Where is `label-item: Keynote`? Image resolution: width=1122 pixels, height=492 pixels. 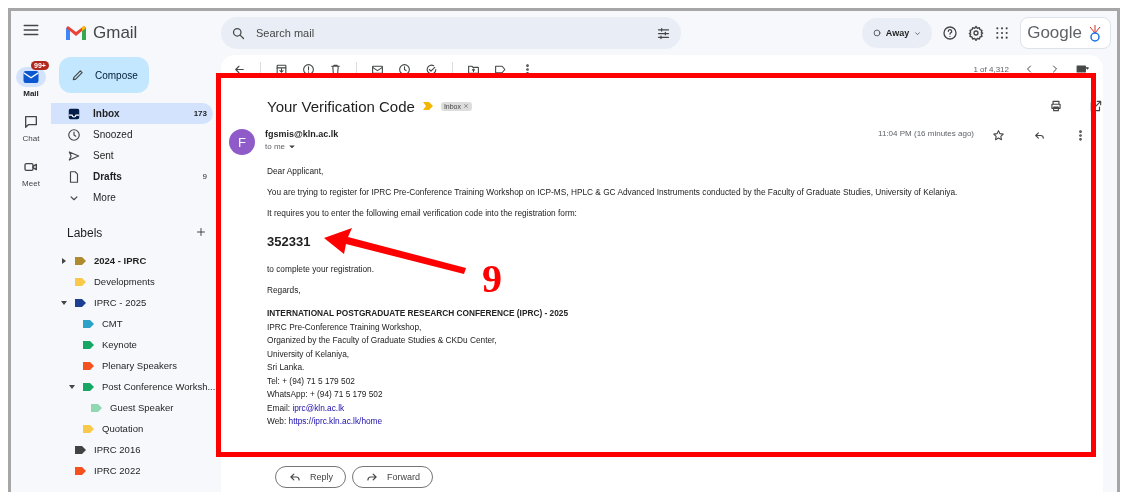 label-item: Keynote is located at coordinates (136, 344).